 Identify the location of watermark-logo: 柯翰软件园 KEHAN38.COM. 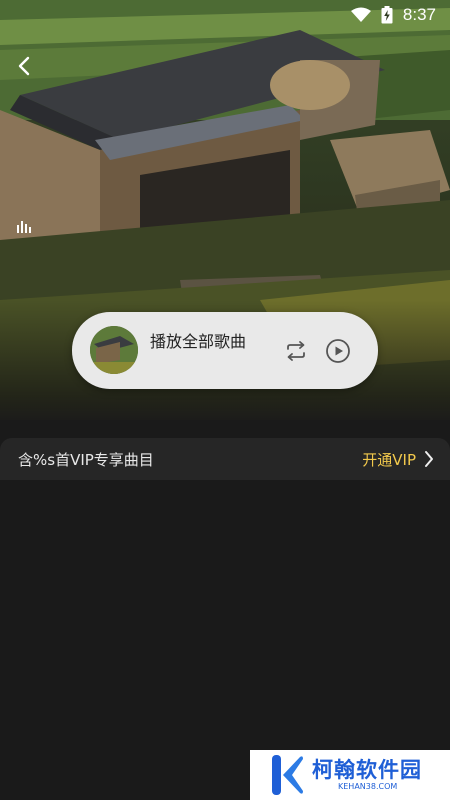
(350, 775).